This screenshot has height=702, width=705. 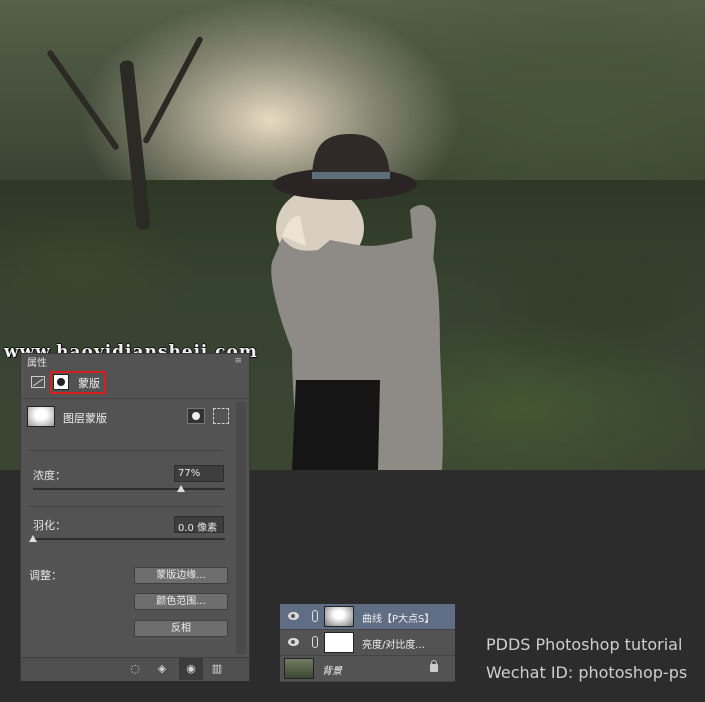 I want to click on feather-slider-track, so click(x=129, y=539).